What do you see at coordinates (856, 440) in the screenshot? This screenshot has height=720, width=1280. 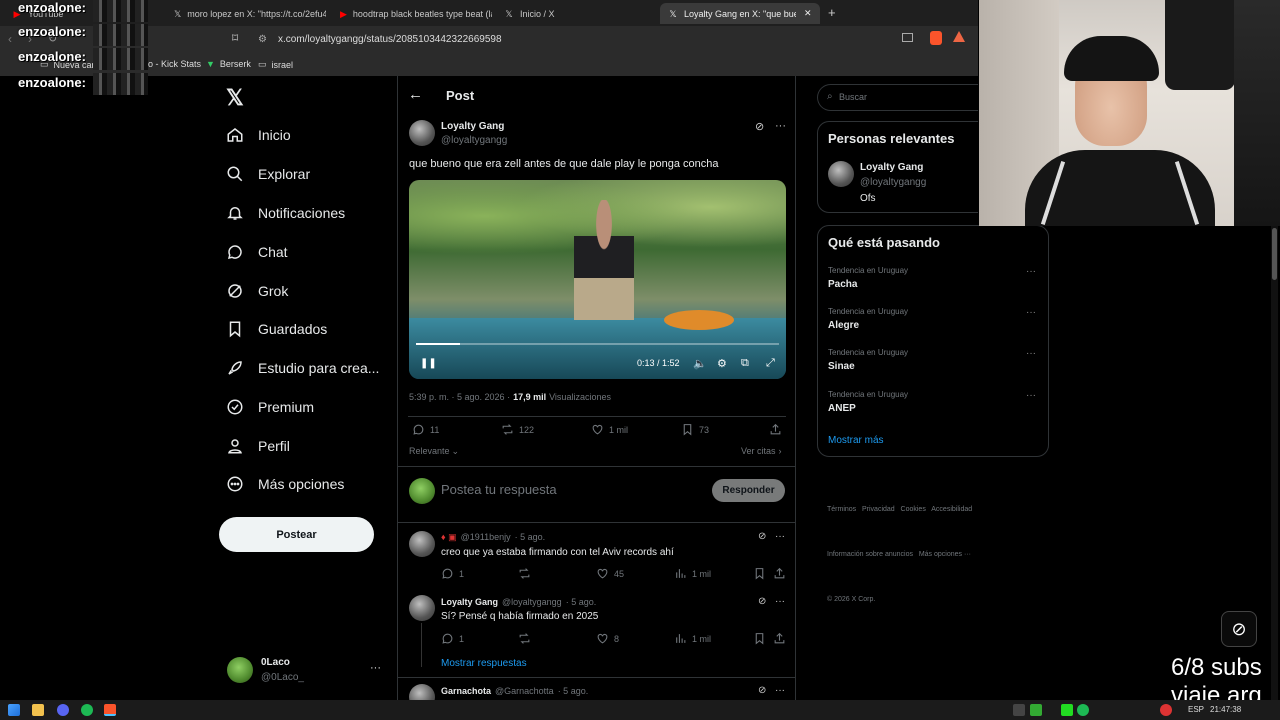 I see `show-more-link: Mostrar más` at bounding box center [856, 440].